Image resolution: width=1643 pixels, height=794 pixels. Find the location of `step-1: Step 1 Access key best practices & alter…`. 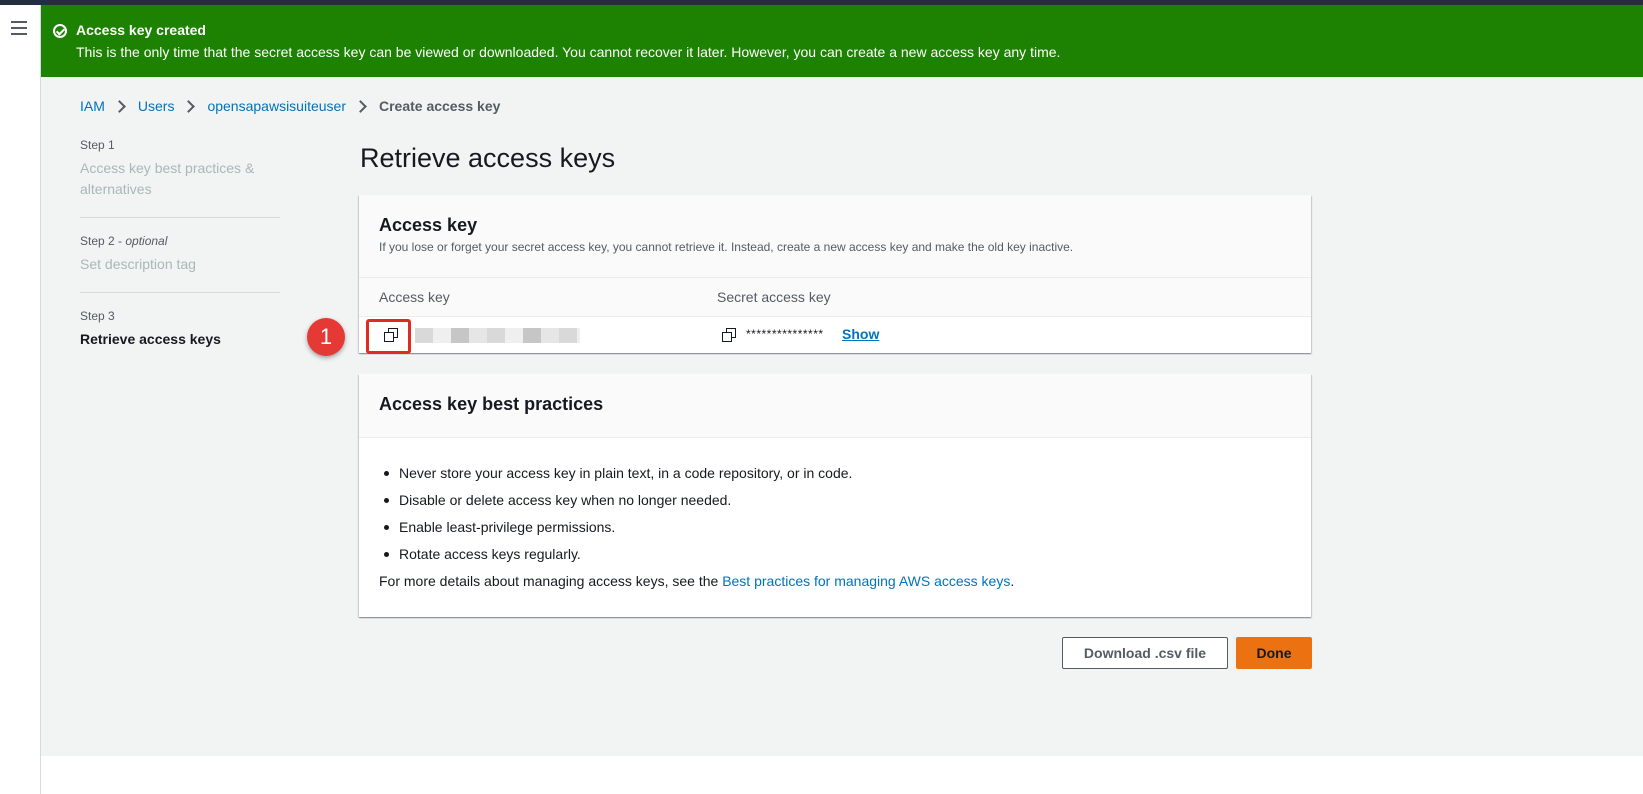

step-1: Step 1 Access key best practices & alter… is located at coordinates (180, 169).